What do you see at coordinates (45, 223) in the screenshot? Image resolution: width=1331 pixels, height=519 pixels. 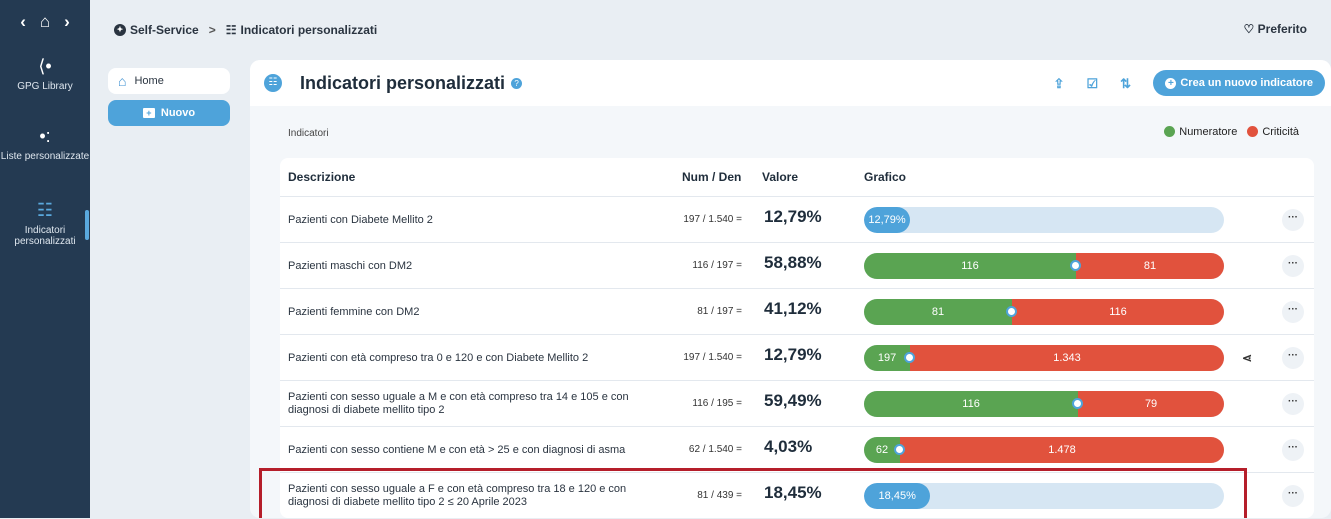 I see `rail-item-indicatori-personalizzati: ☷ Indicatori personalizzati` at bounding box center [45, 223].